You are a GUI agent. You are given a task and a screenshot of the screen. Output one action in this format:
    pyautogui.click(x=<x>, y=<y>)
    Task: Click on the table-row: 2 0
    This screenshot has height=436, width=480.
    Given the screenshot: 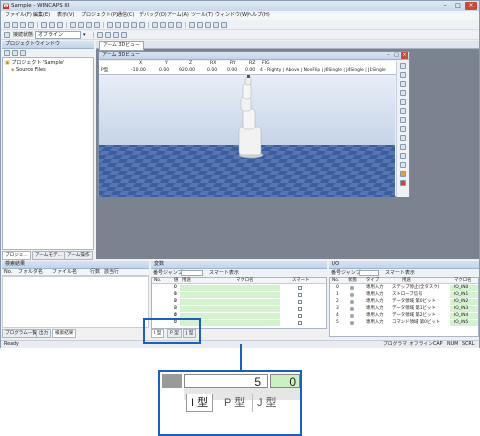 What is the action you would take?
    pyautogui.click(x=239, y=302)
    